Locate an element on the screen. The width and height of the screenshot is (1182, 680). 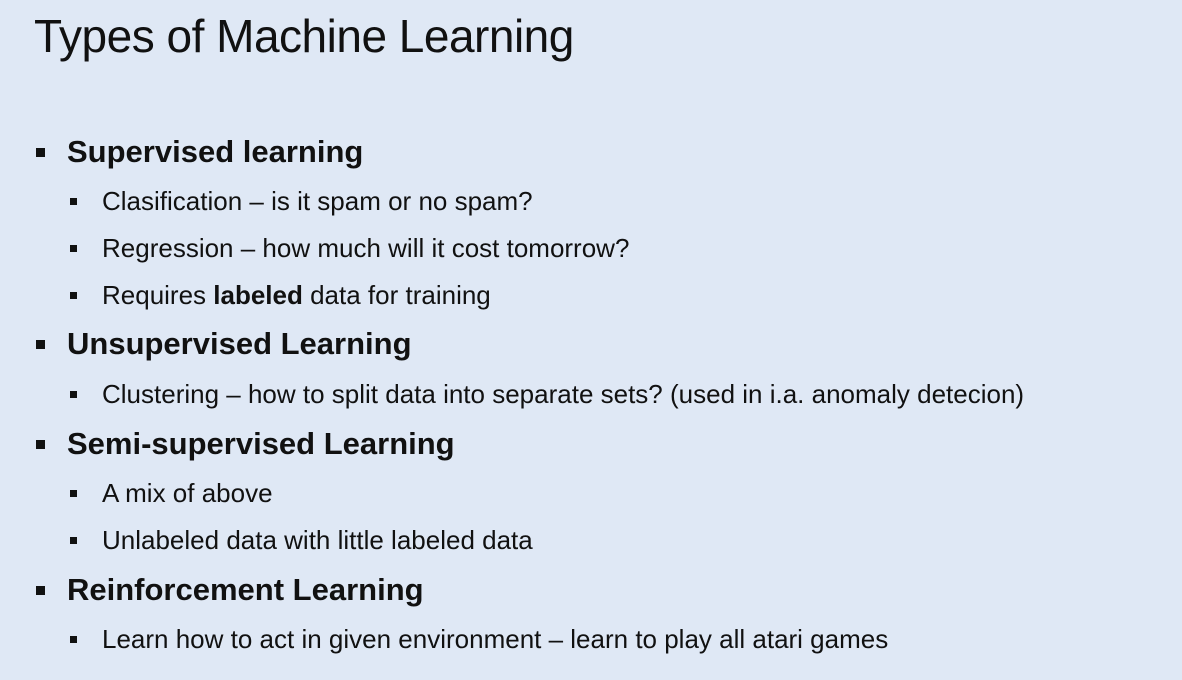
bullet-text: Unlabeled data with little labeled data is located at coordinates (317, 540).